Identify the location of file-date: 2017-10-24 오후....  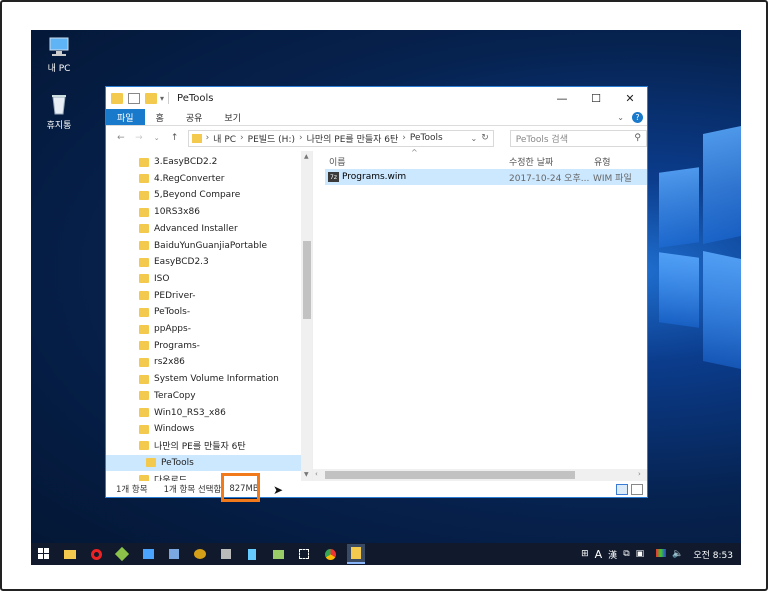
(549, 178).